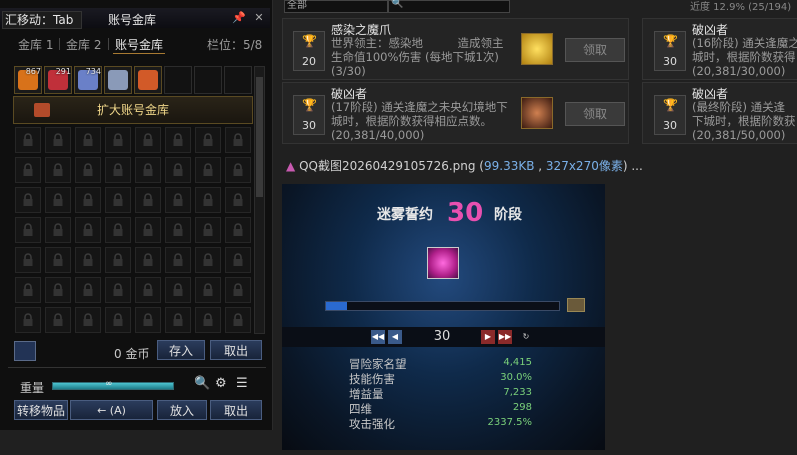 Image resolution: width=797 pixels, height=455 pixels. What do you see at coordinates (221, 383) in the screenshot?
I see `gear-icon: ⚙` at bounding box center [221, 383].